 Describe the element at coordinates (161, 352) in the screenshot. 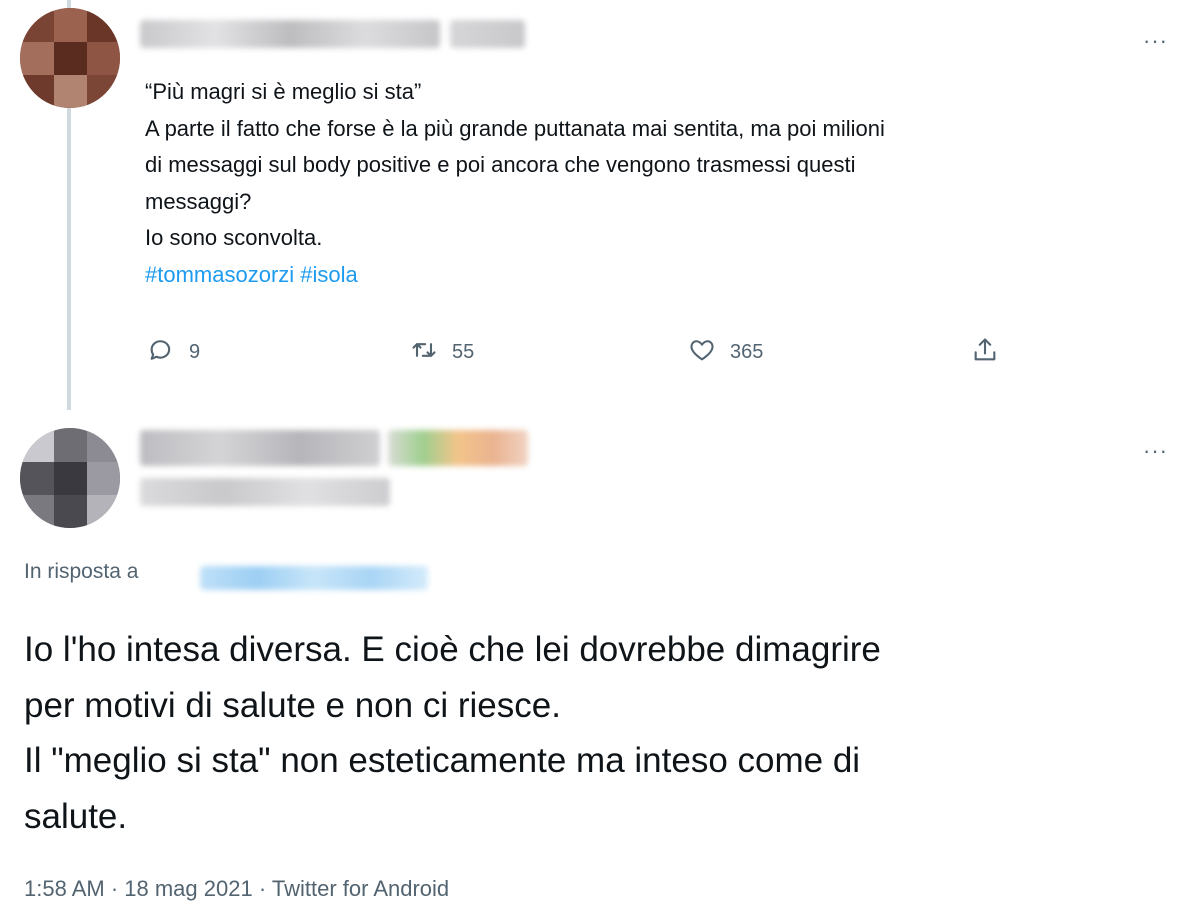

I see `speech-bubble-icon` at that location.